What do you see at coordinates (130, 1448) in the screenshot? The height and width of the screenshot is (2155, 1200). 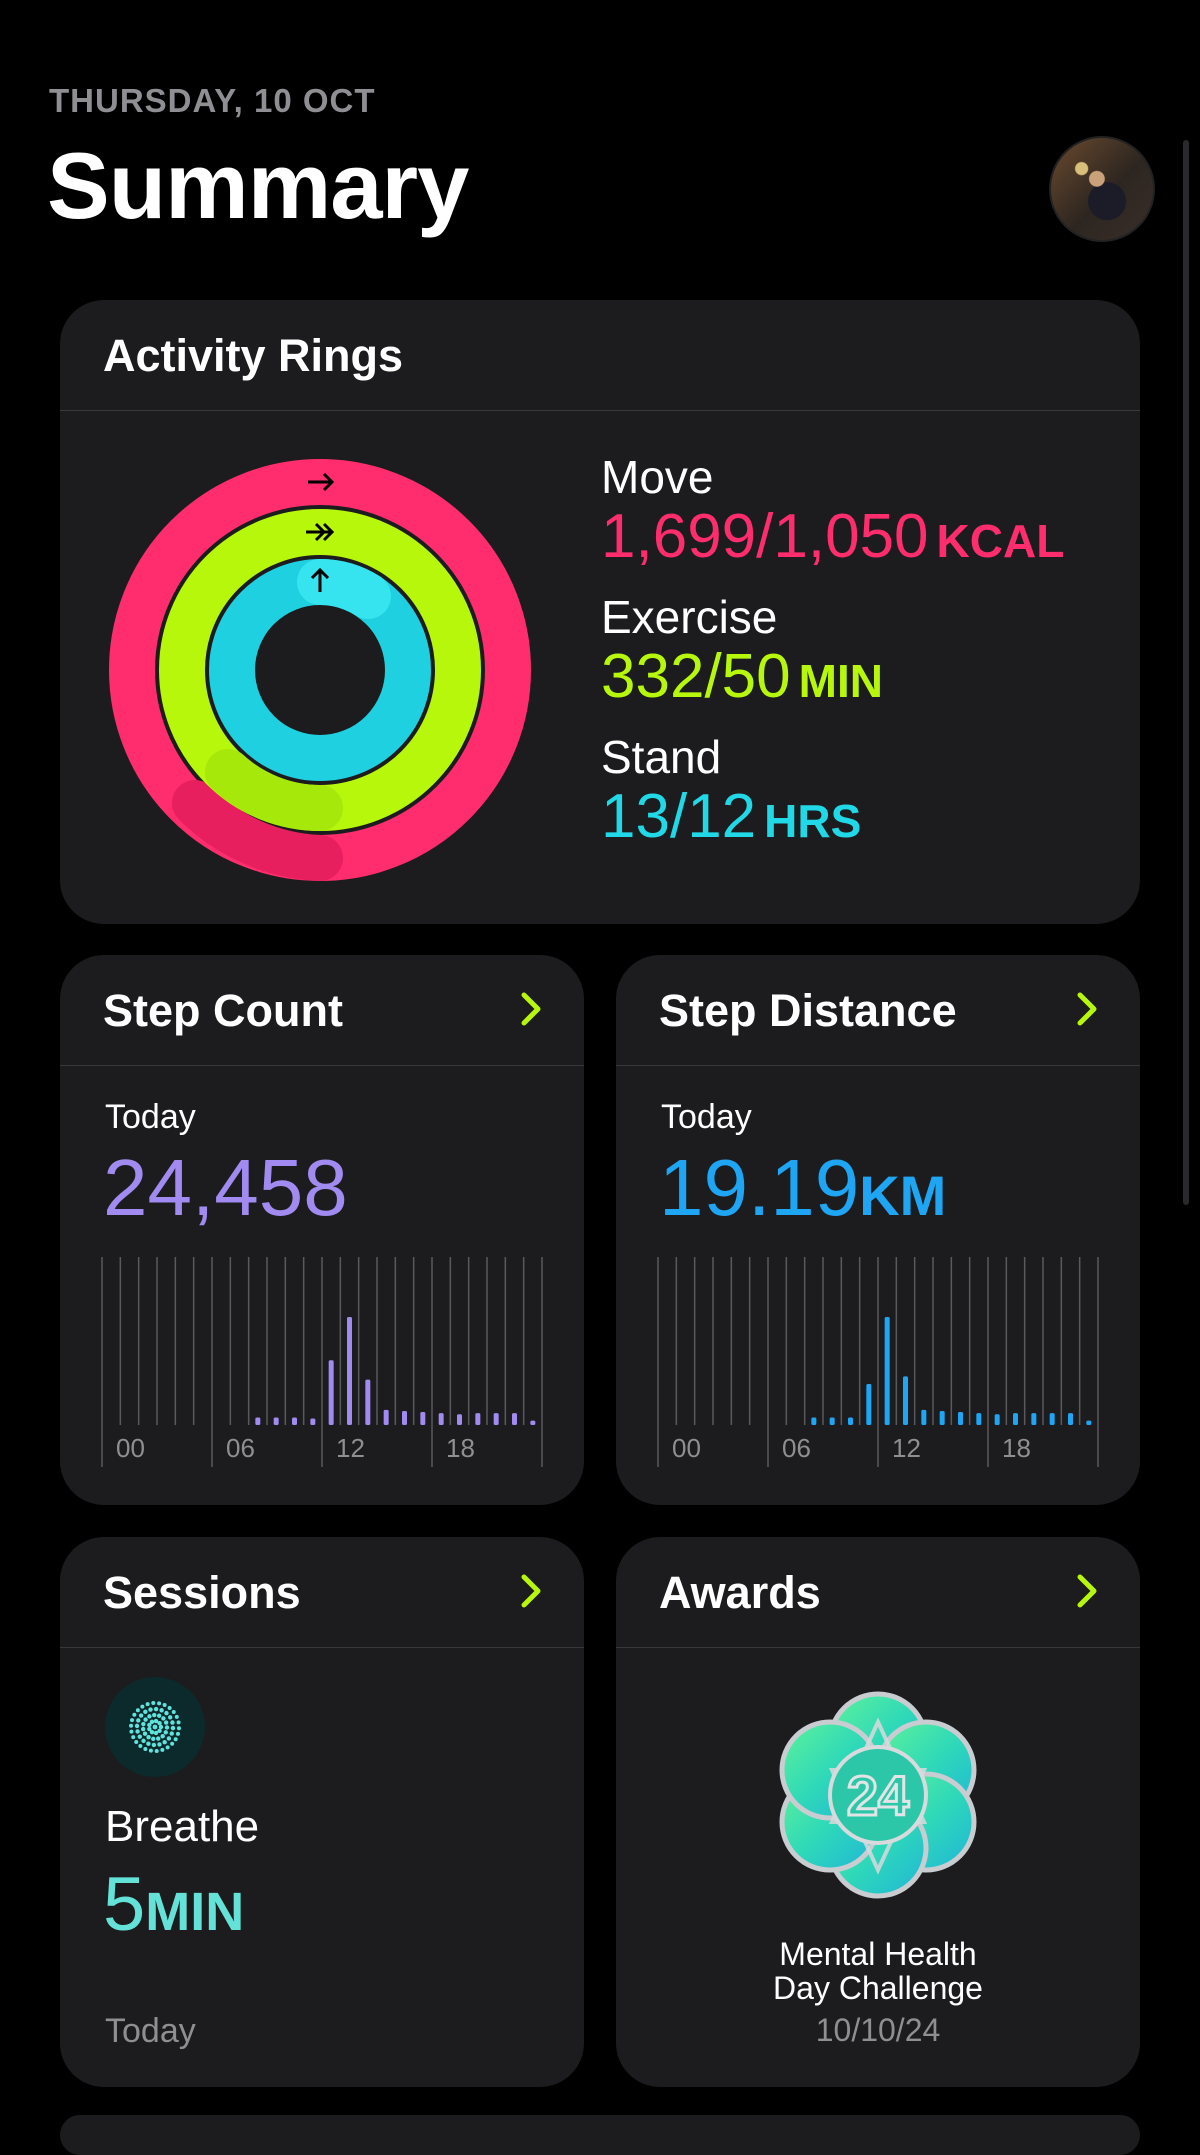 I see `step-count-tick-label: 00` at bounding box center [130, 1448].